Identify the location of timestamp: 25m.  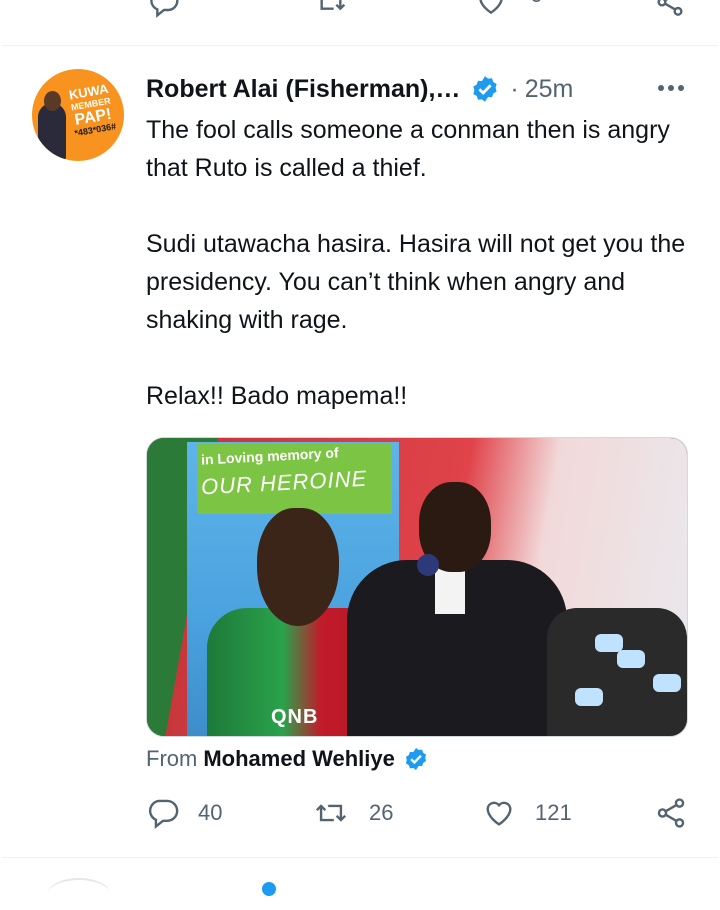
(549, 89).